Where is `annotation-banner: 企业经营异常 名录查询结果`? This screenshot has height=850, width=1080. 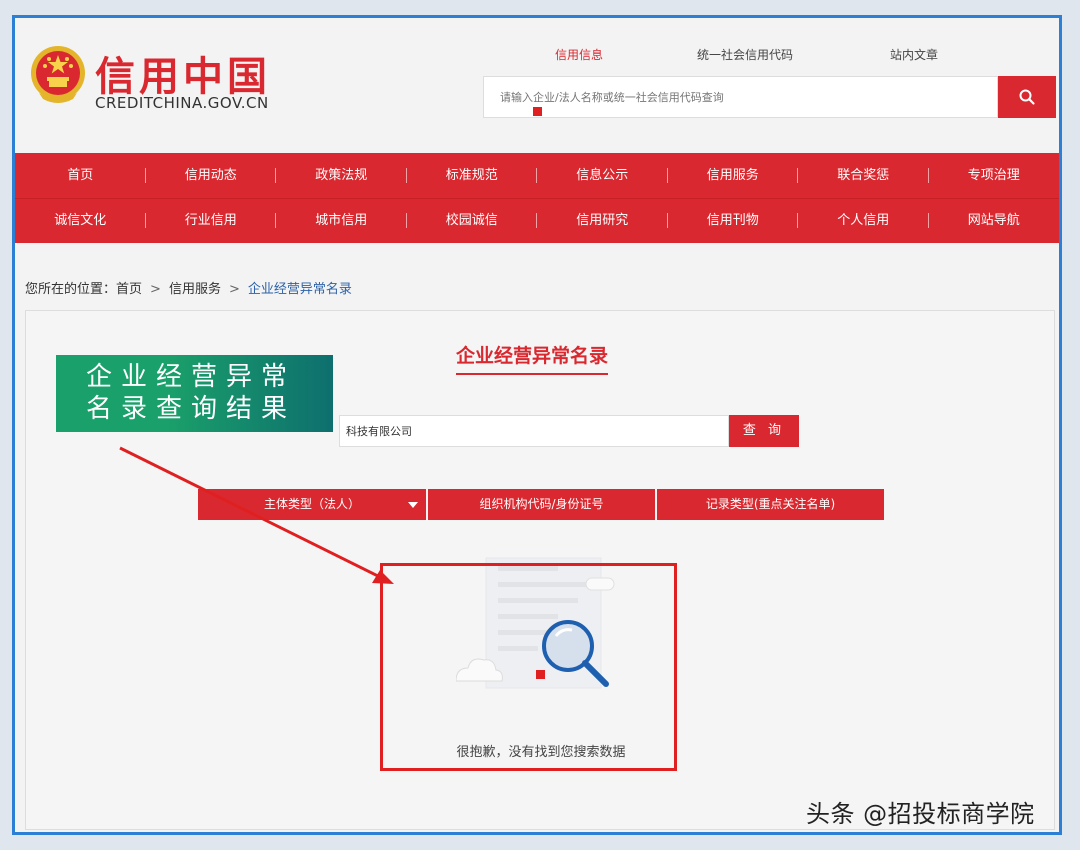
annotation-banner: 企业经营异常 名录查询结果 is located at coordinates (194, 393).